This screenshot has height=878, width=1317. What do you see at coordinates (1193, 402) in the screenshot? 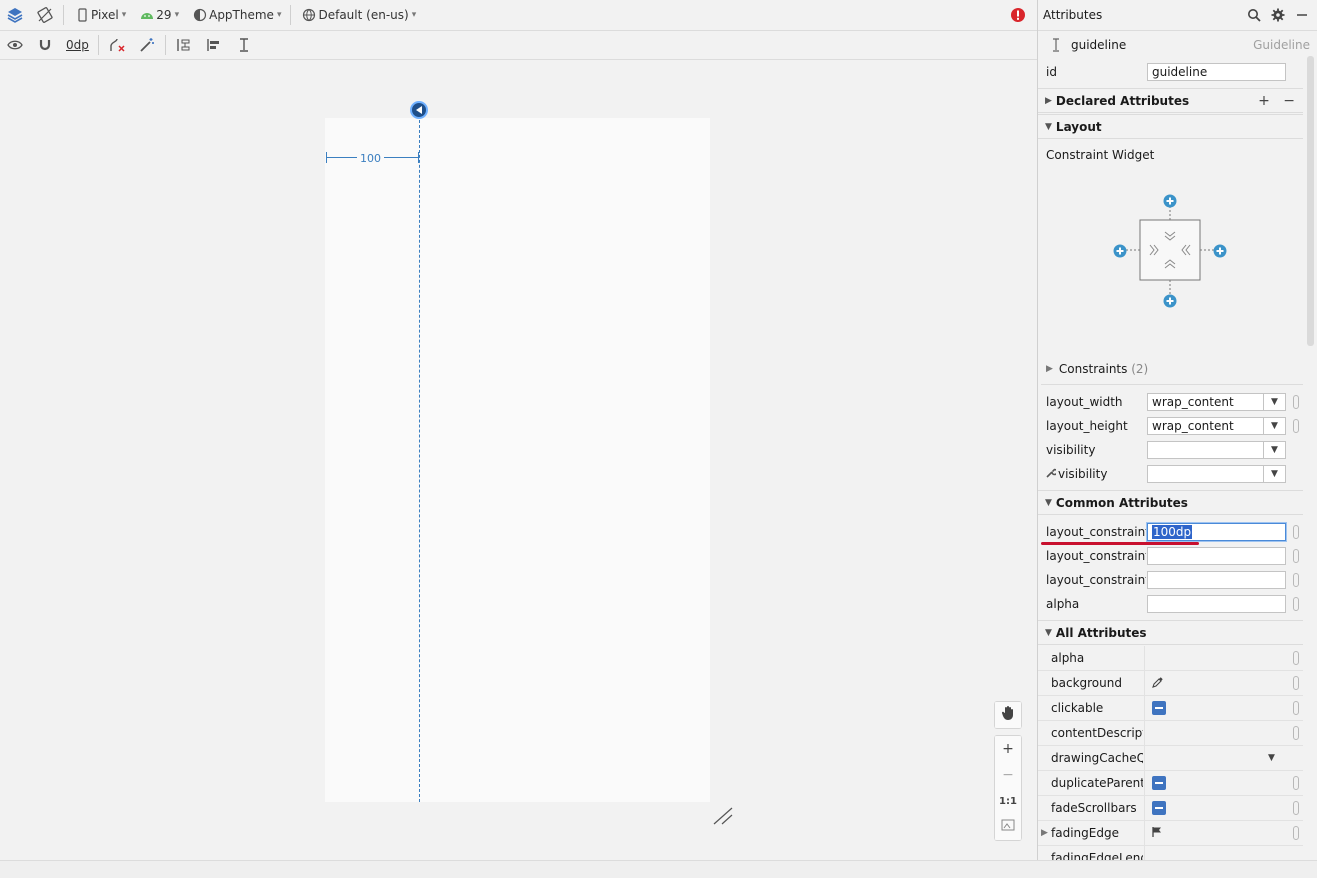
I see `dropdown-value: wrap_content` at bounding box center [1193, 402].